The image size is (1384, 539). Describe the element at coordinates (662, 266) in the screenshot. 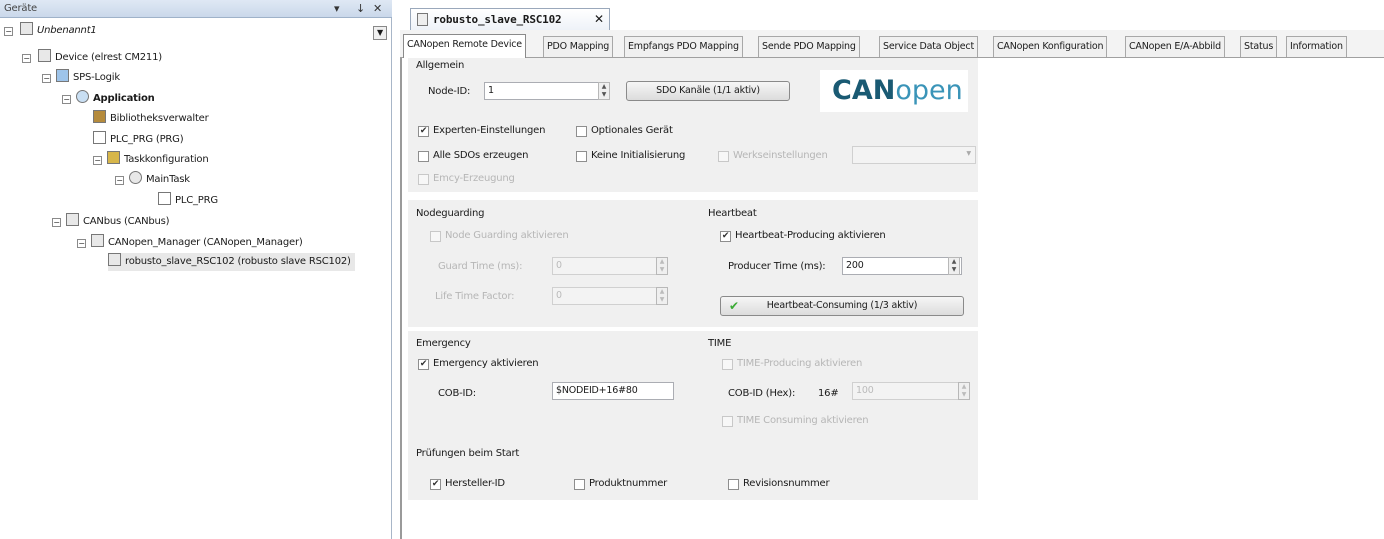

I see `guard-time-spinner: ▲ ▼` at that location.